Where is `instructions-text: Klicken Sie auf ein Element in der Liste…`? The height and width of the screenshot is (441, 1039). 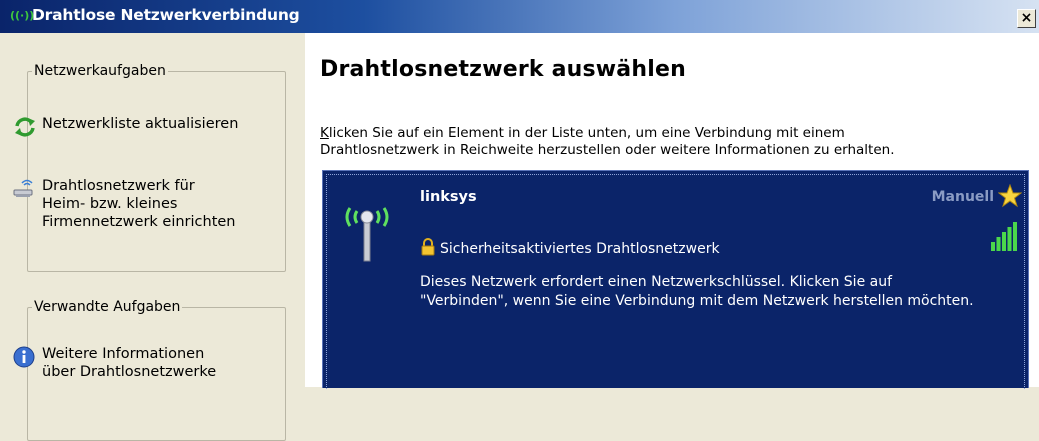
instructions-text: Klicken Sie auf ein Element in der Liste… is located at coordinates (665, 142).